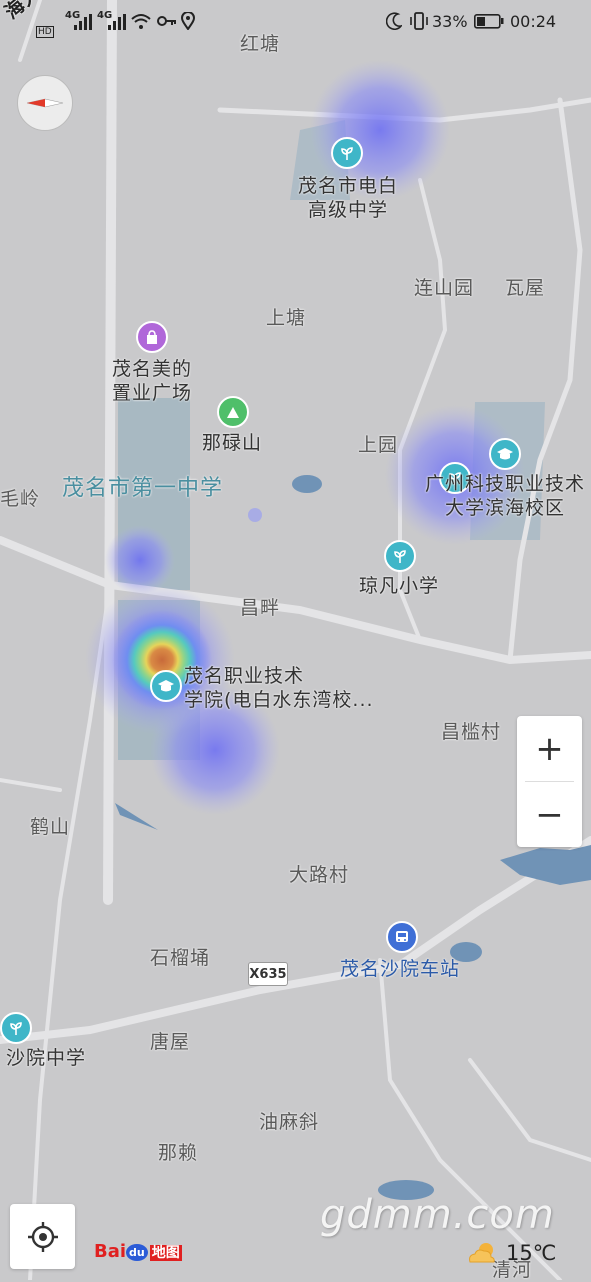  I want to click on crosshair-icon, so click(42, 1236).